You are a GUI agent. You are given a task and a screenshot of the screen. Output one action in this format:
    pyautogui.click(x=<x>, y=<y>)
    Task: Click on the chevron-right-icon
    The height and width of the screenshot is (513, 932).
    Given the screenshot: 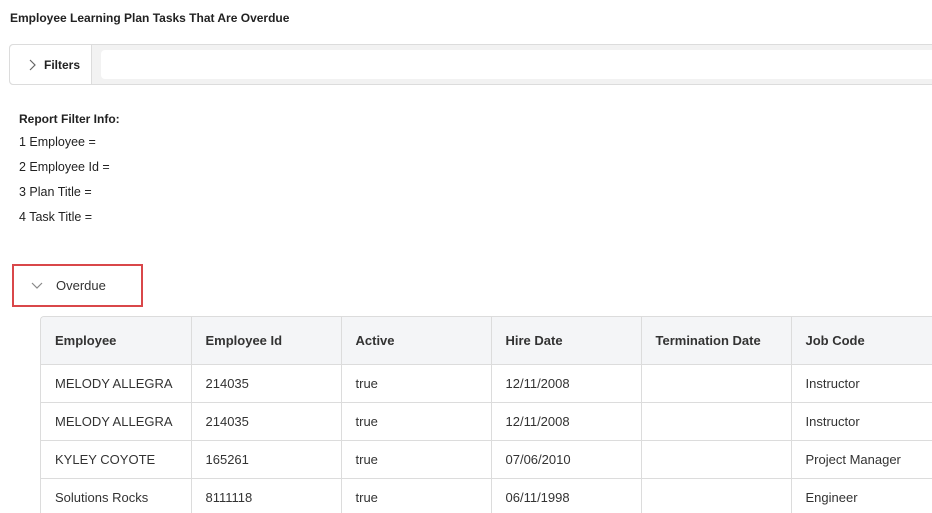 What is the action you would take?
    pyautogui.click(x=32, y=65)
    